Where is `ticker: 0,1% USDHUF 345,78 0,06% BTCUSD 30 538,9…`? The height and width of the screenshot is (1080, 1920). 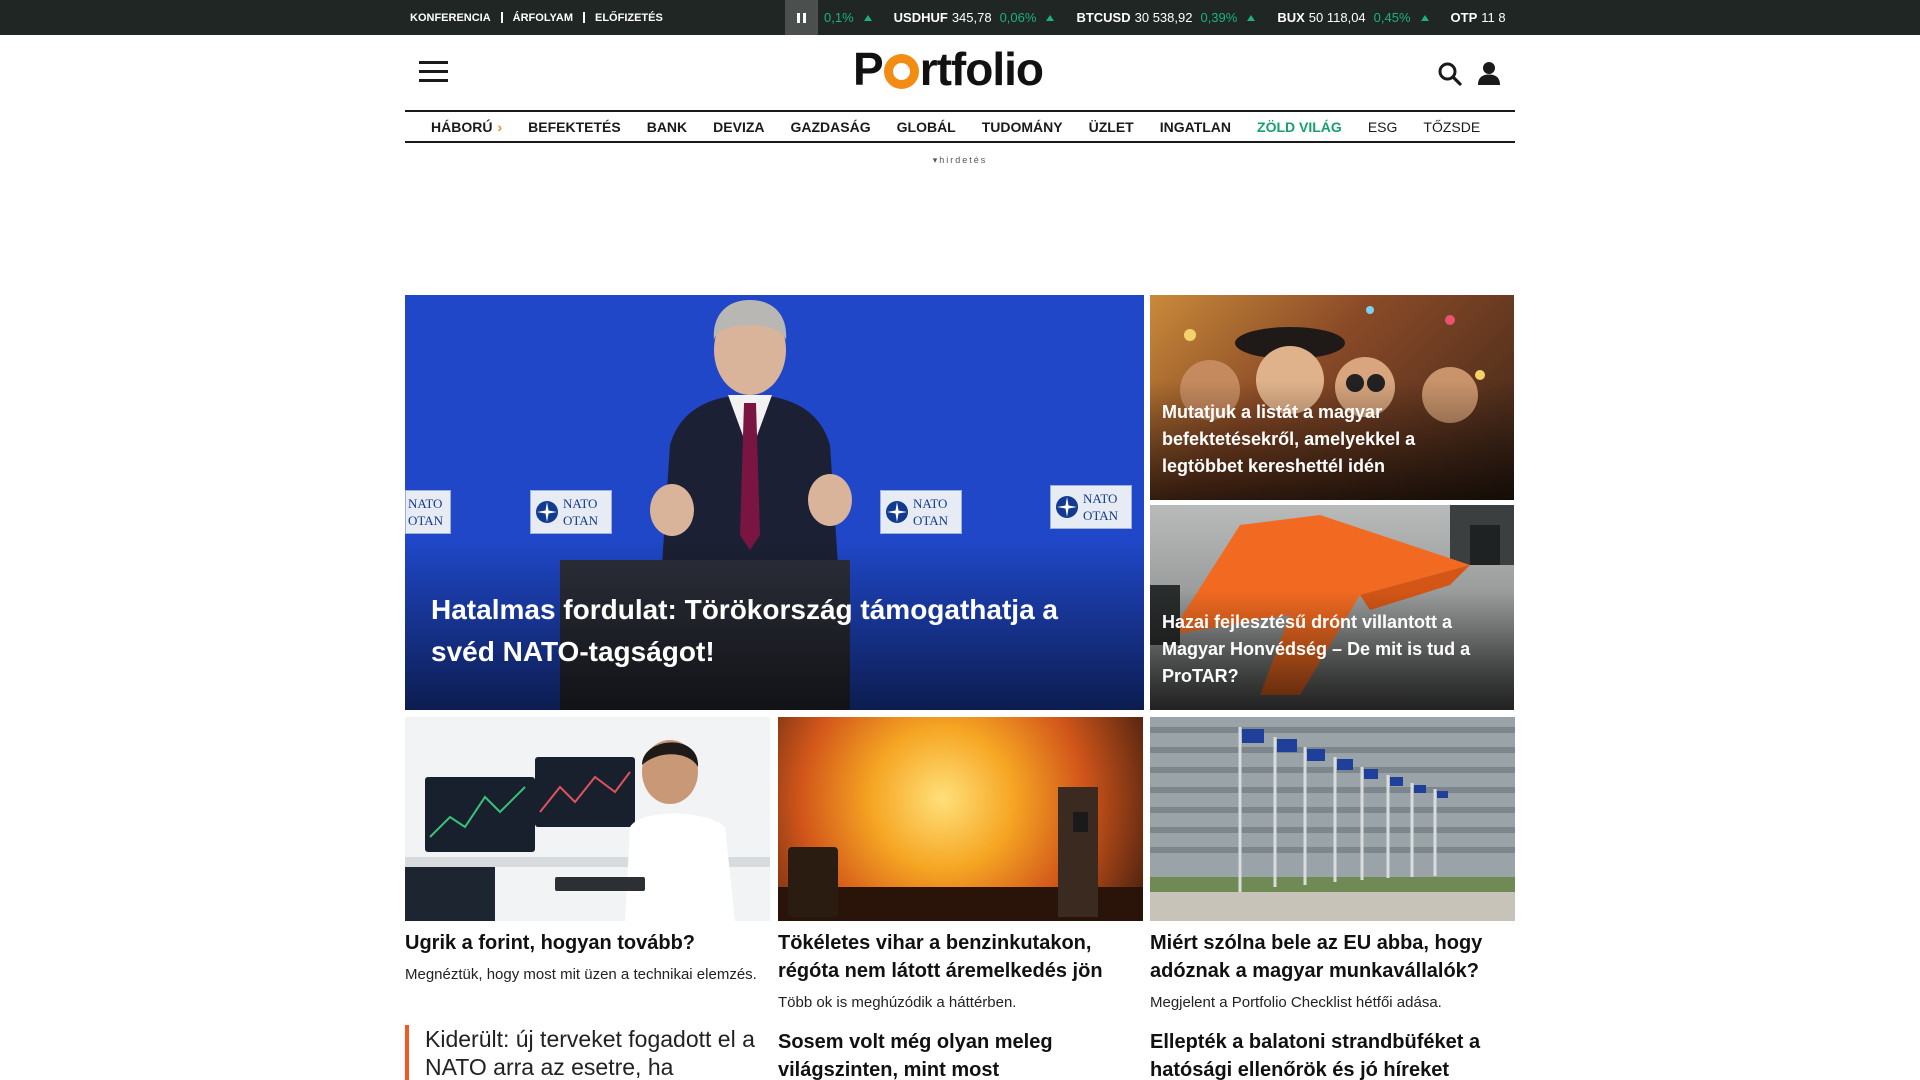 ticker: 0,1% USDHUF 345,78 0,06% BTCUSD 30 538,9… is located at coordinates (1166, 17).